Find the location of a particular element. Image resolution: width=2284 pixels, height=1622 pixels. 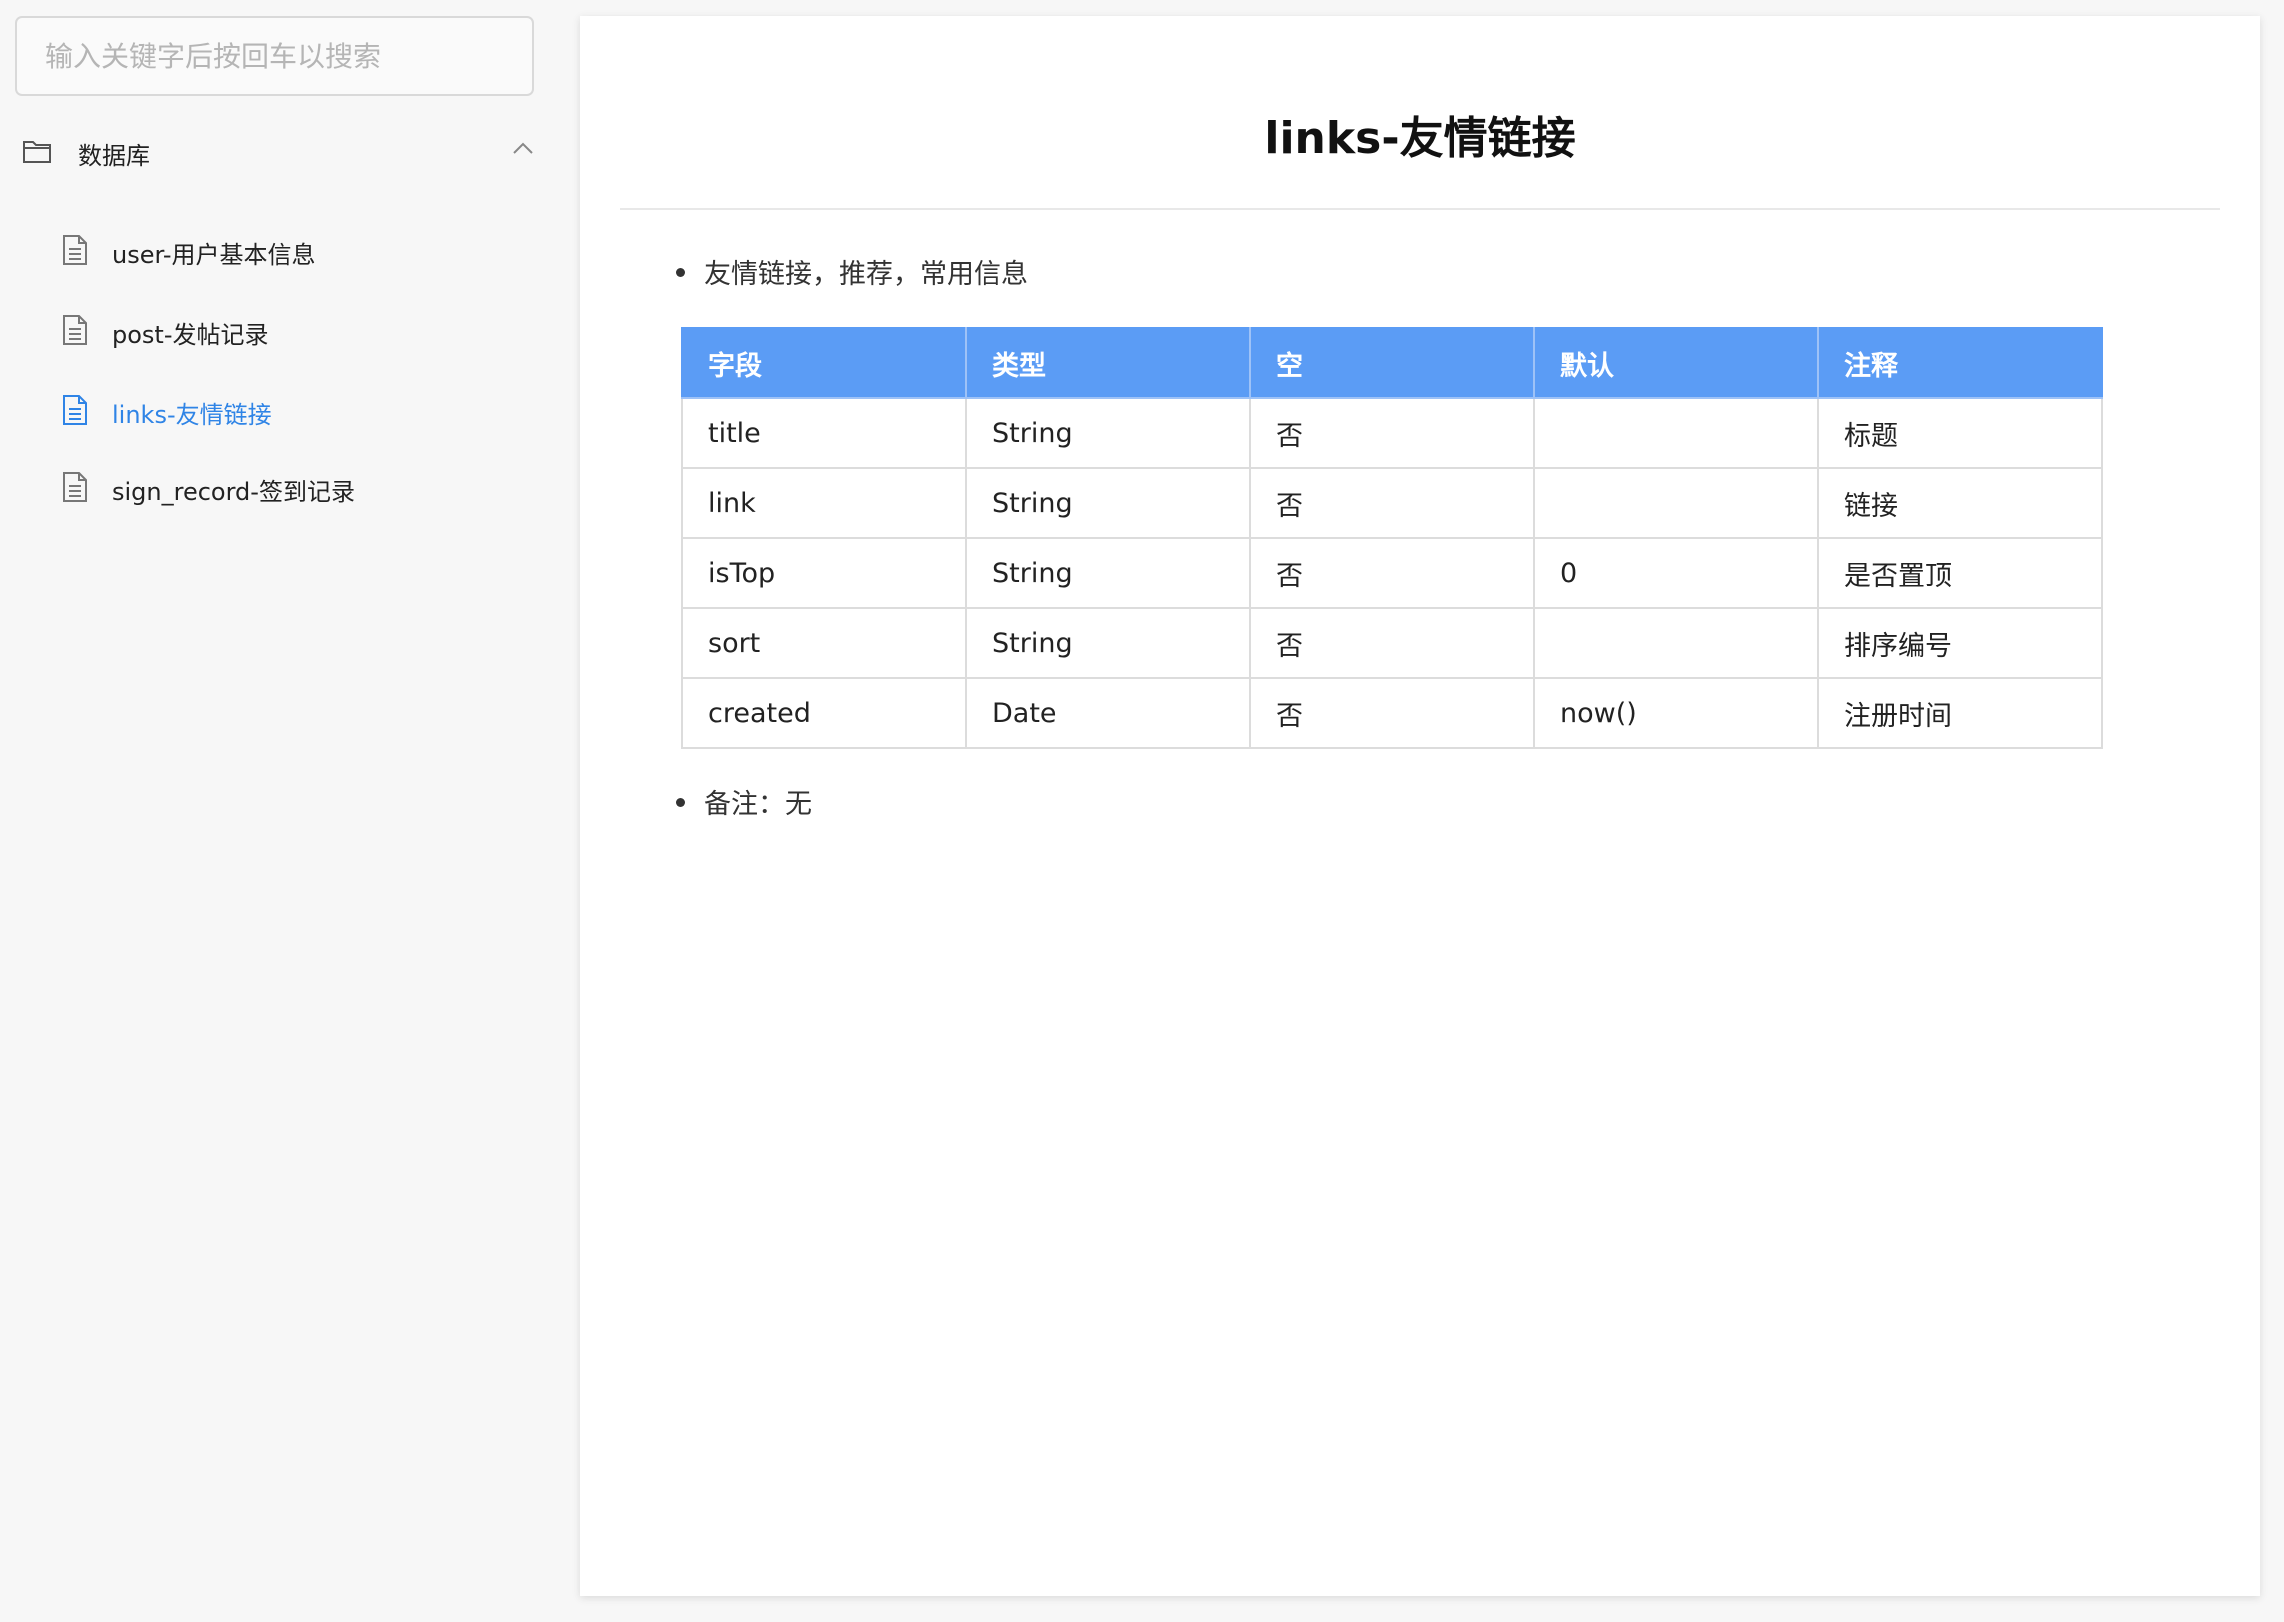

note-item: 备注：无 is located at coordinates (744, 801).